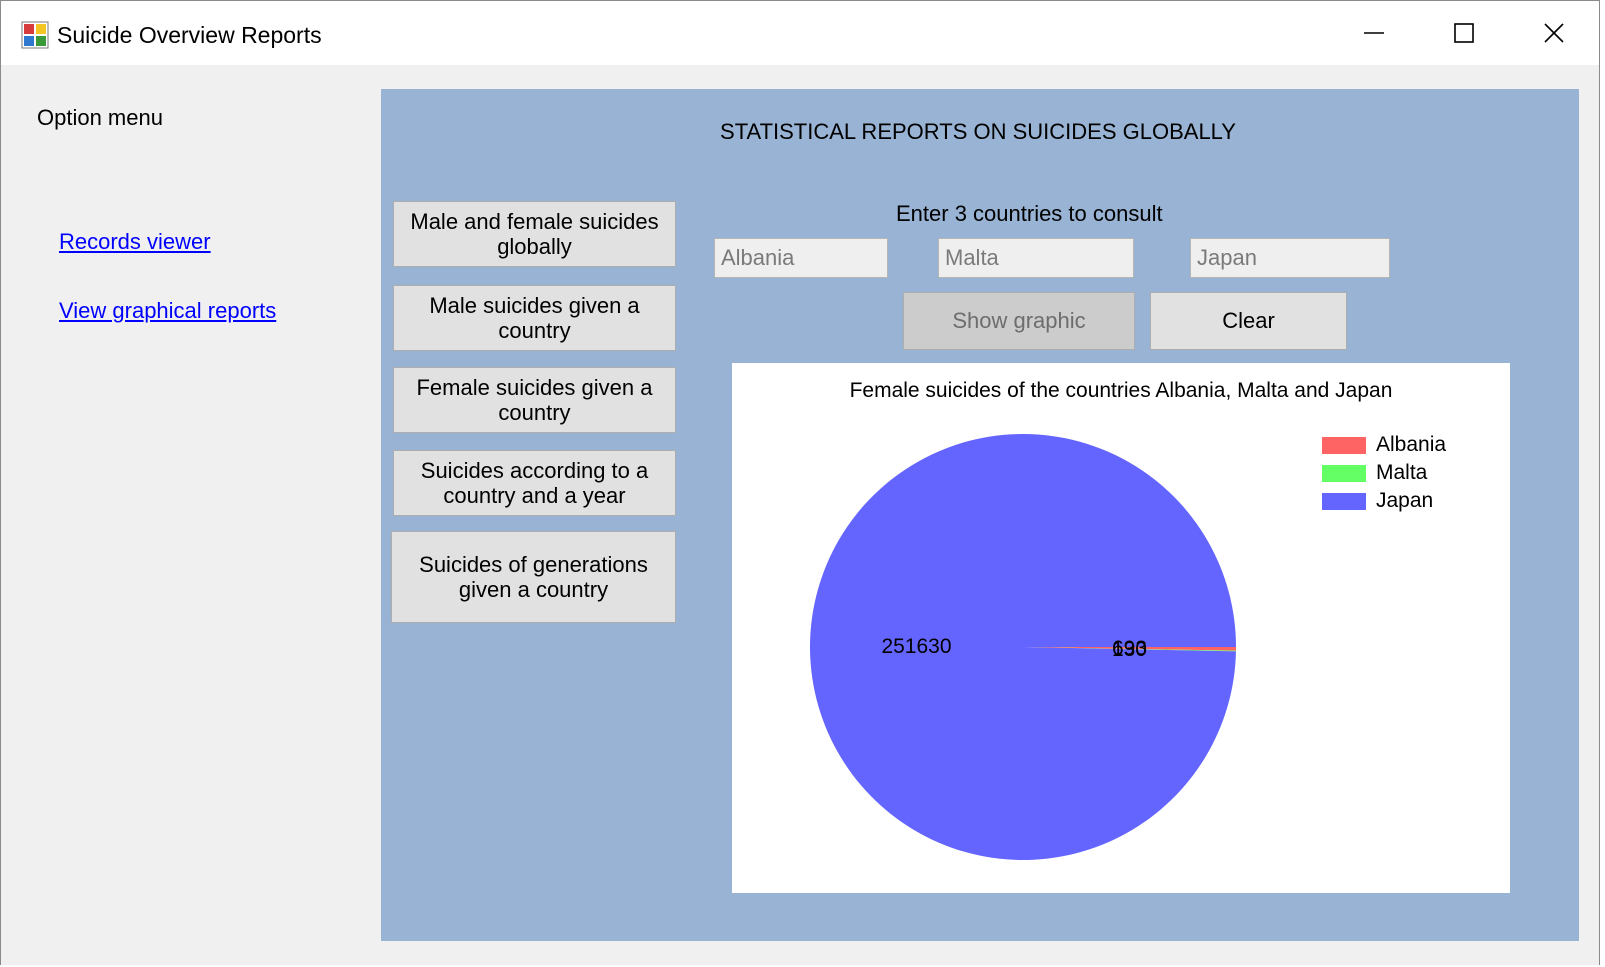 The image size is (1605, 967). I want to click on minimize-icon, so click(1374, 33).